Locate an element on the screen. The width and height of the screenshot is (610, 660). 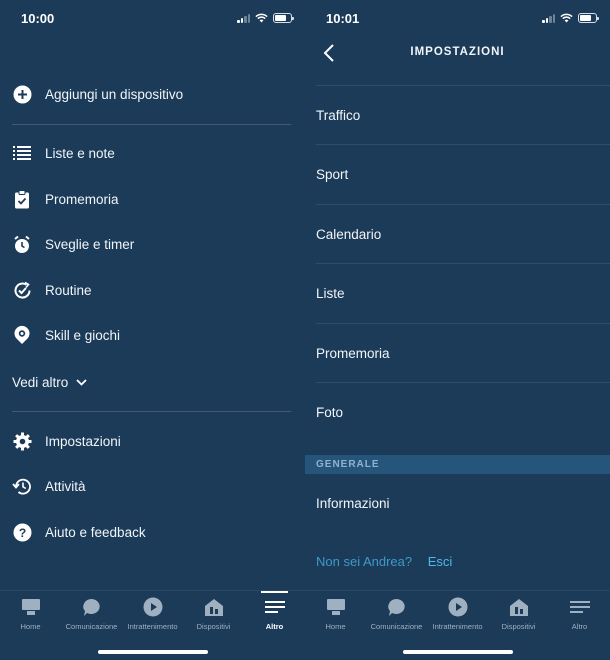
plus-circle-icon is located at coordinates (22, 94).